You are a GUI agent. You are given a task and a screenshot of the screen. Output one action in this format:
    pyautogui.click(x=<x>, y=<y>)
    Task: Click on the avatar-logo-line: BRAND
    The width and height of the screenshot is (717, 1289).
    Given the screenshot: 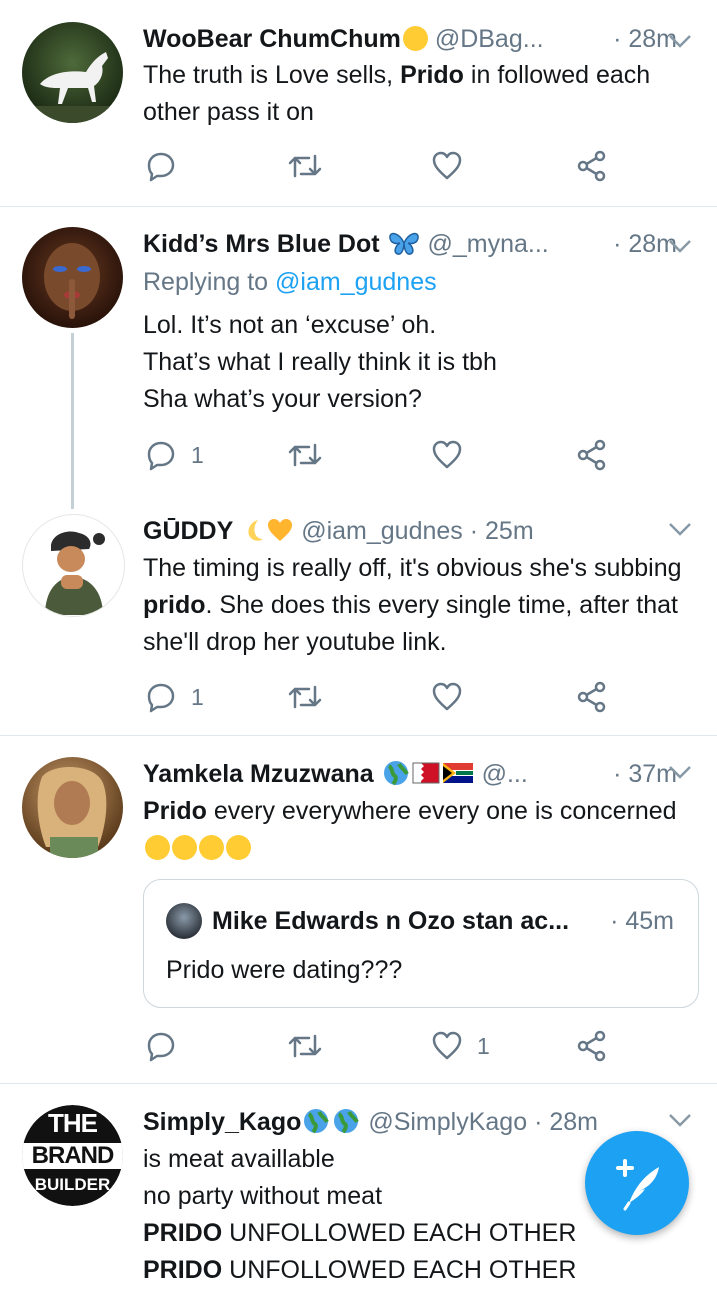 What is the action you would take?
    pyautogui.click(x=72, y=1156)
    